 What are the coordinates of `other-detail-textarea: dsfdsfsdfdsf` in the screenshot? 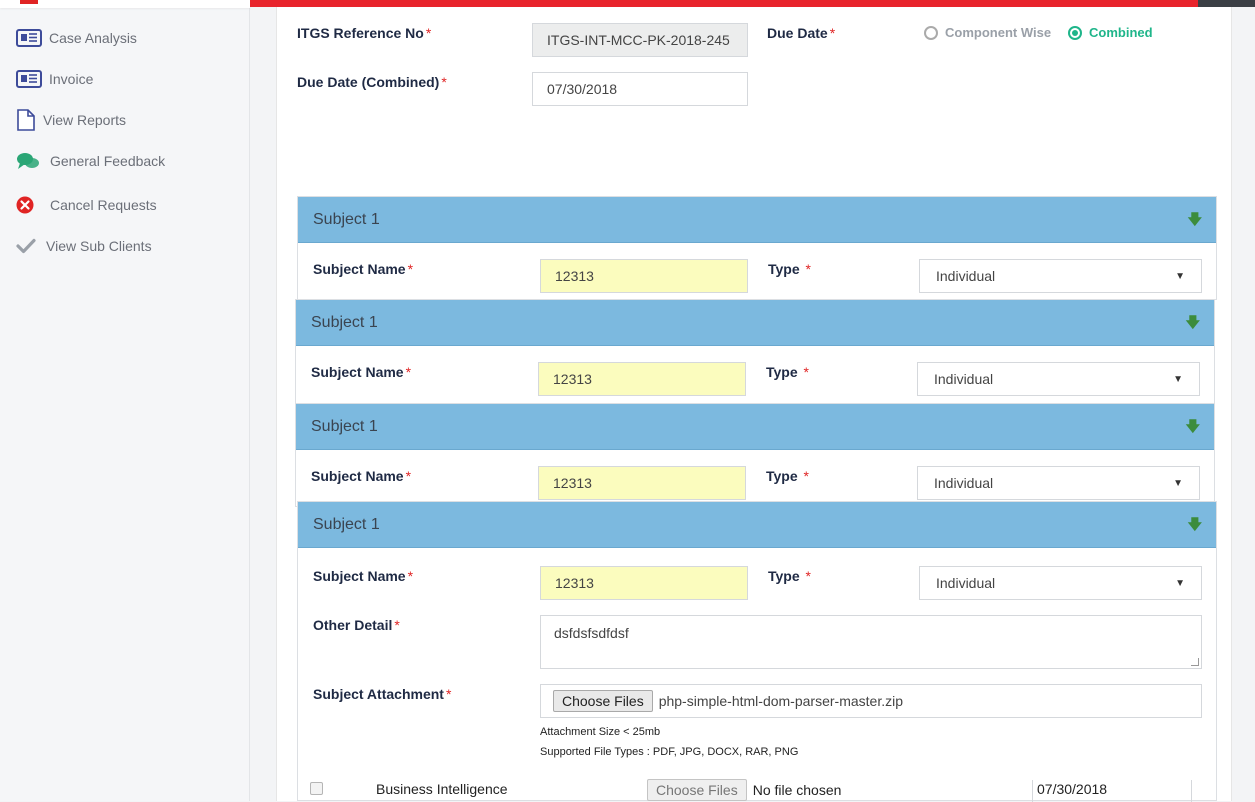 It's located at (871, 642).